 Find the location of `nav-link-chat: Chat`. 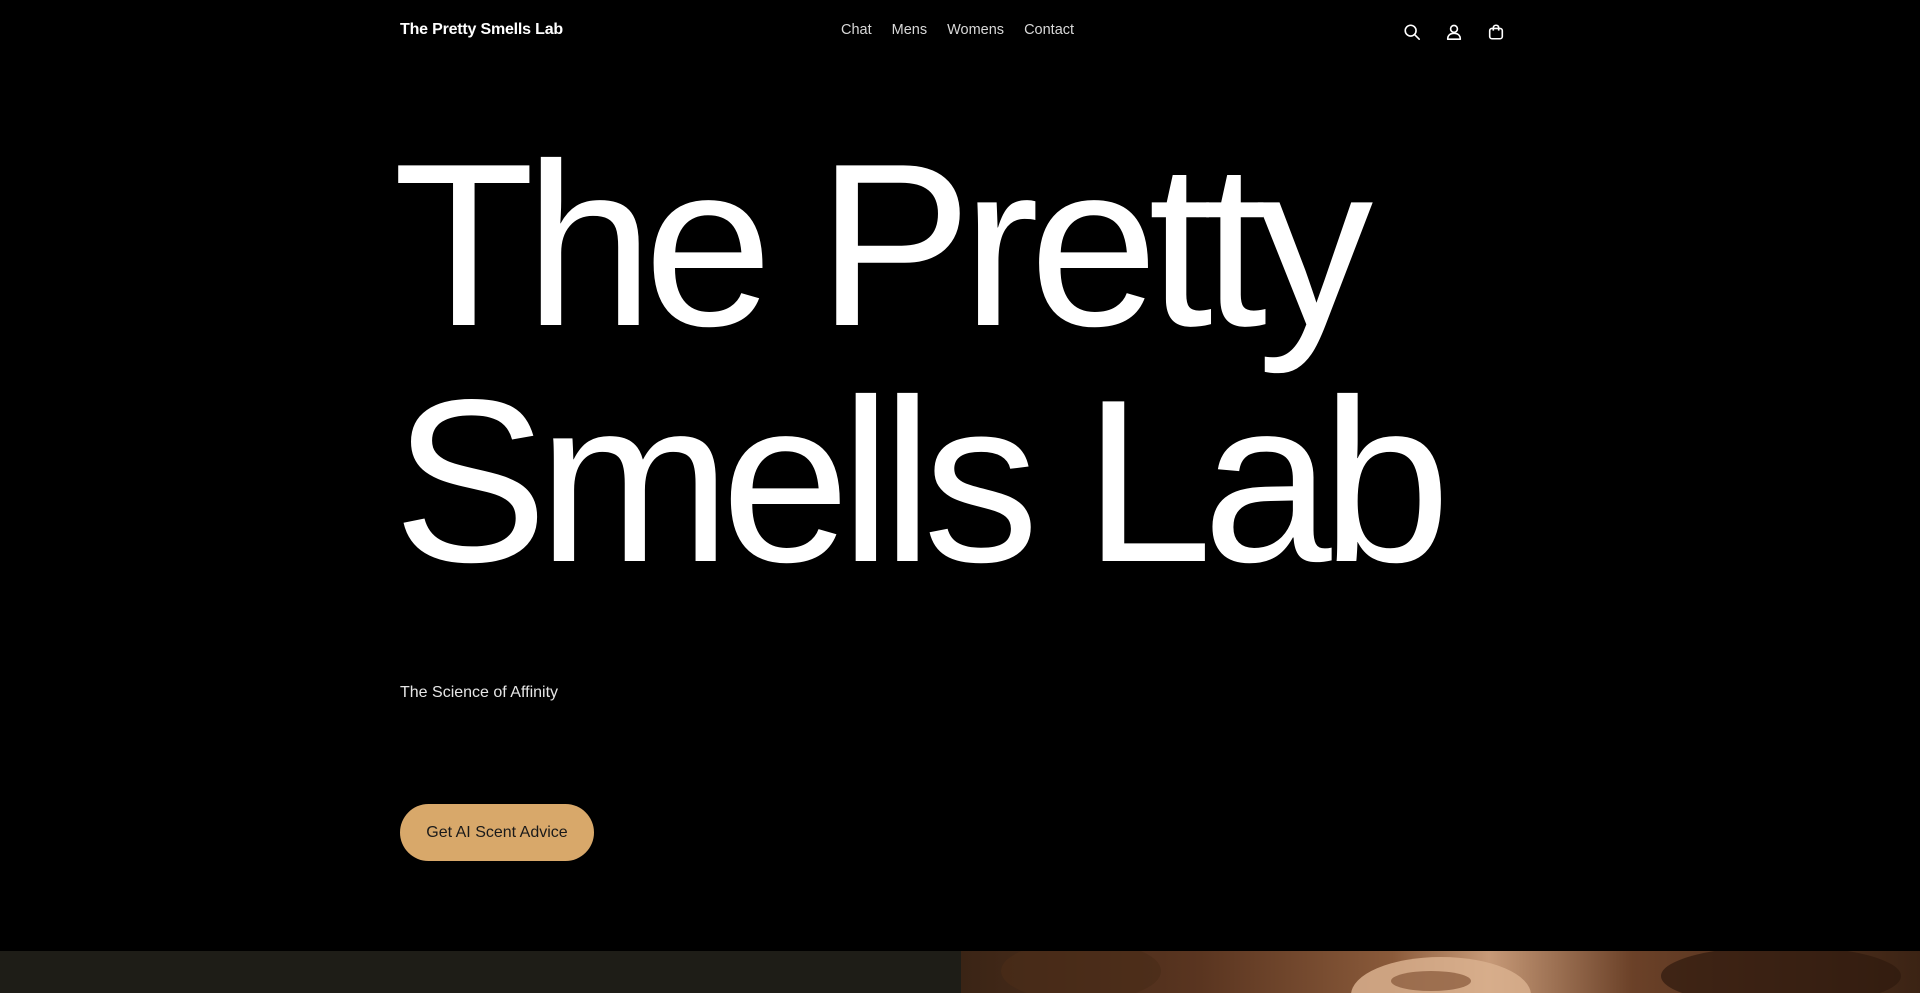

nav-link-chat: Chat is located at coordinates (856, 30).